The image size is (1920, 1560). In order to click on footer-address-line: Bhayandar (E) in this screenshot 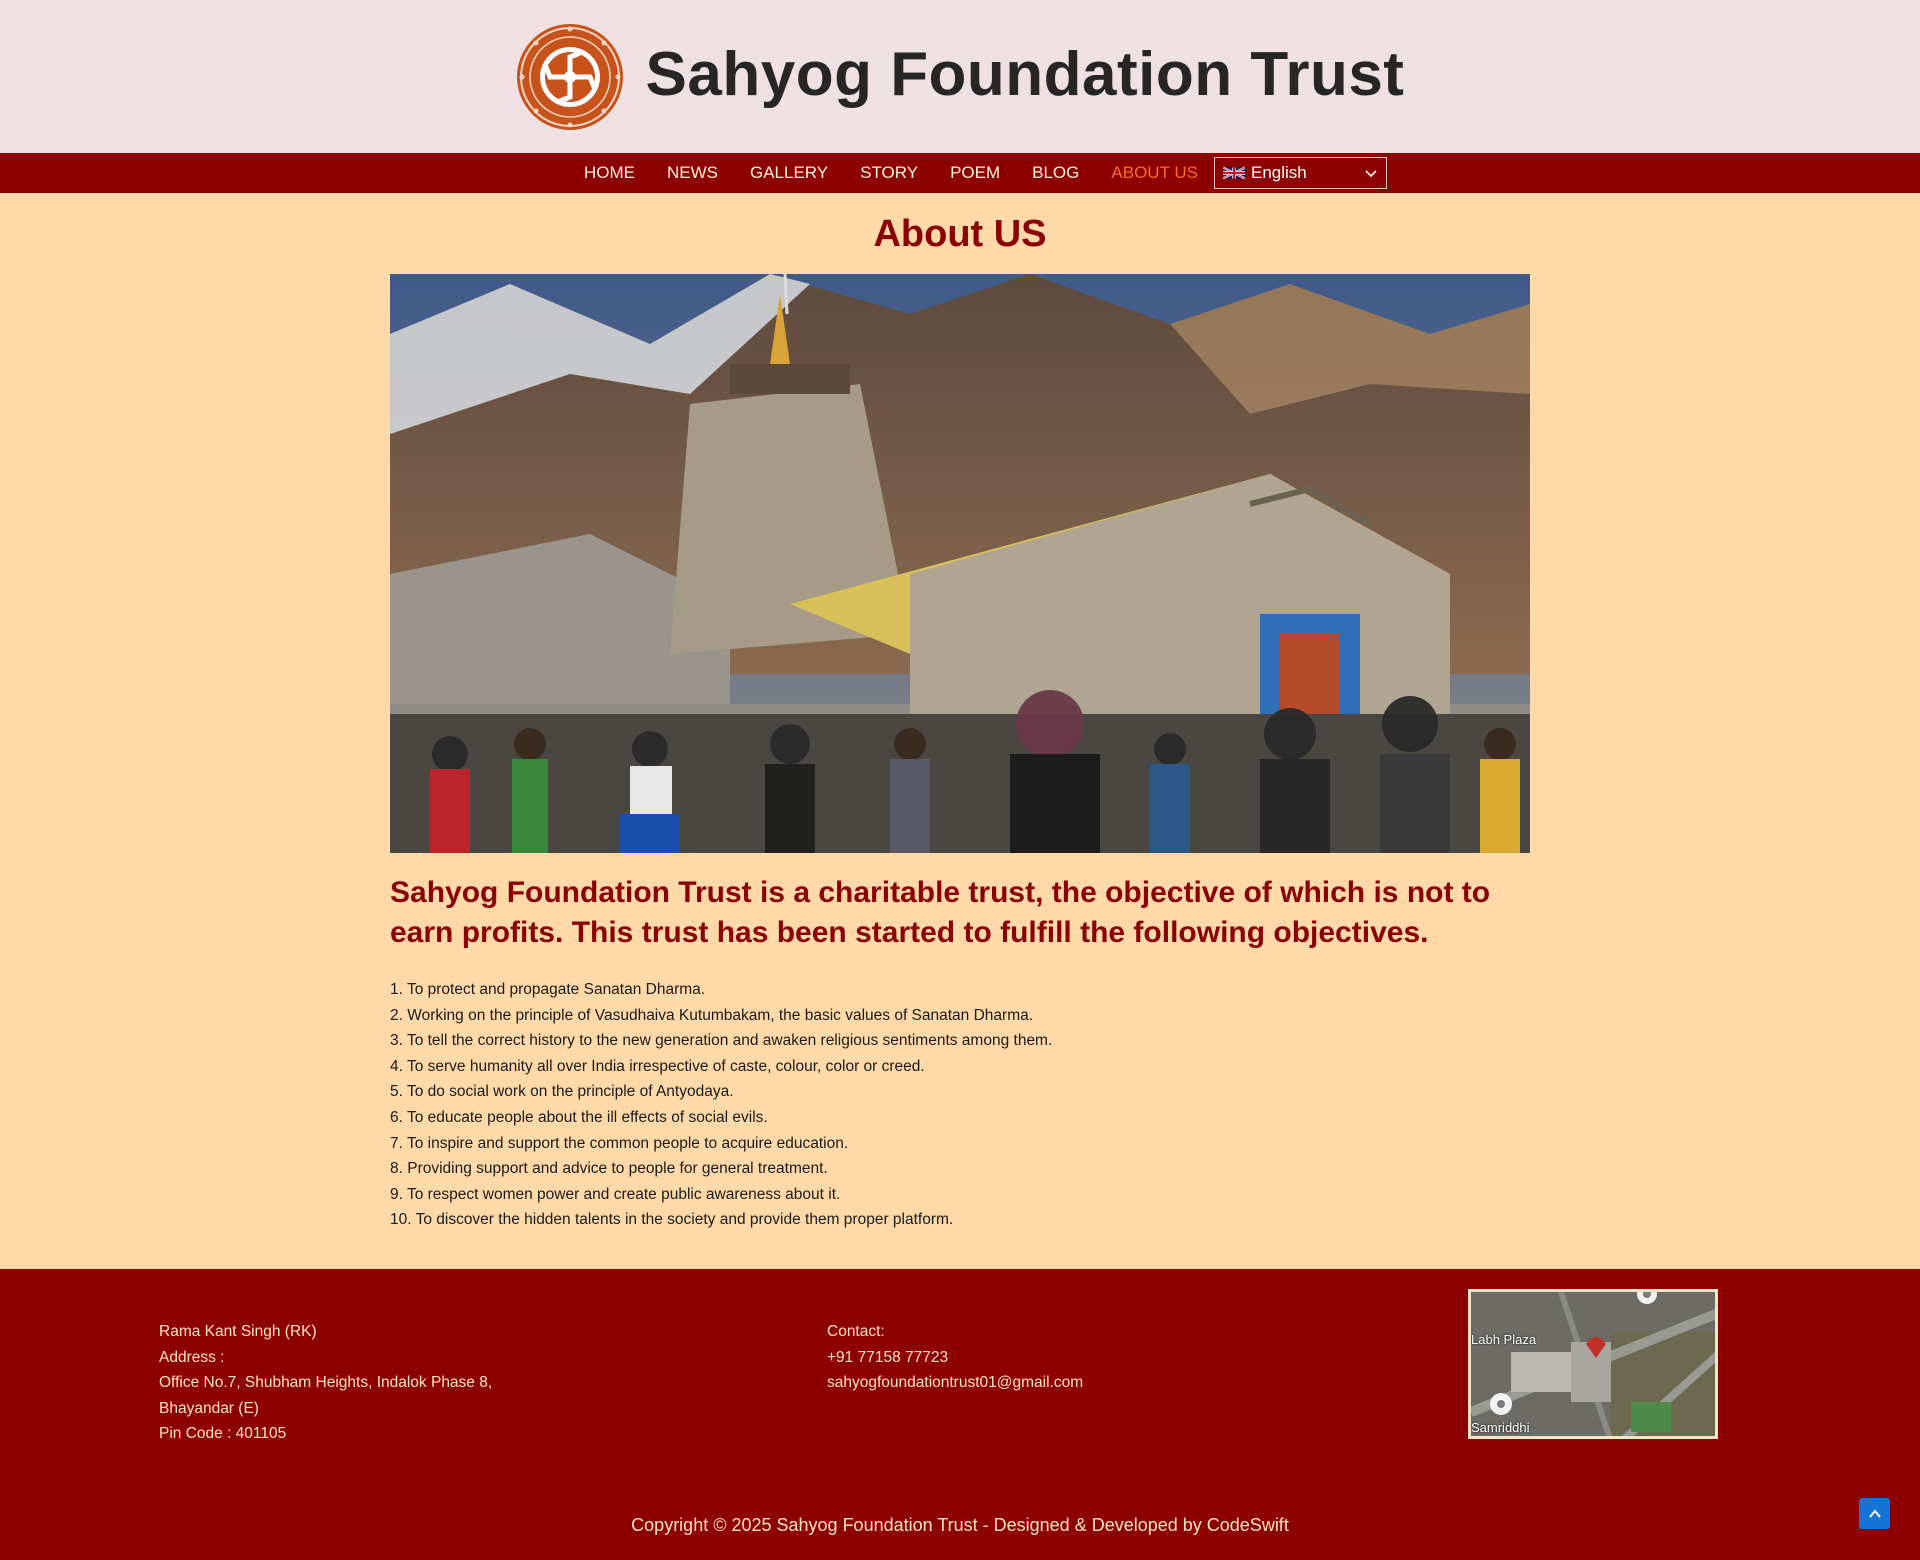, I will do `click(209, 1408)`.